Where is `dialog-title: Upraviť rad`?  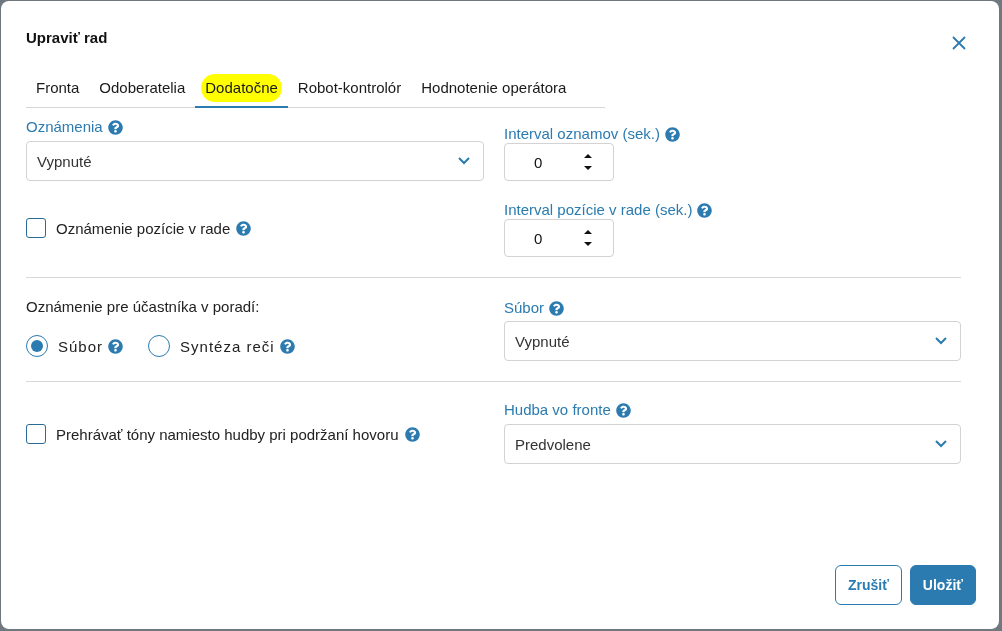 dialog-title: Upraviť rad is located at coordinates (67, 38).